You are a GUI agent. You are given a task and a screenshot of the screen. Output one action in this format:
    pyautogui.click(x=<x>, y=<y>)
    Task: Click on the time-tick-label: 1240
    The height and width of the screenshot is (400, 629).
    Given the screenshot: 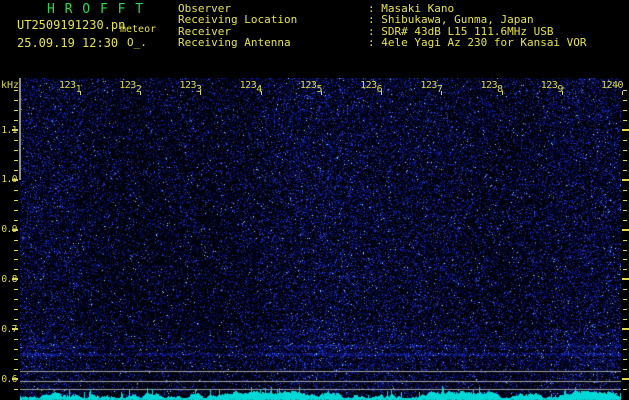 What is the action you would take?
    pyautogui.click(x=612, y=85)
    